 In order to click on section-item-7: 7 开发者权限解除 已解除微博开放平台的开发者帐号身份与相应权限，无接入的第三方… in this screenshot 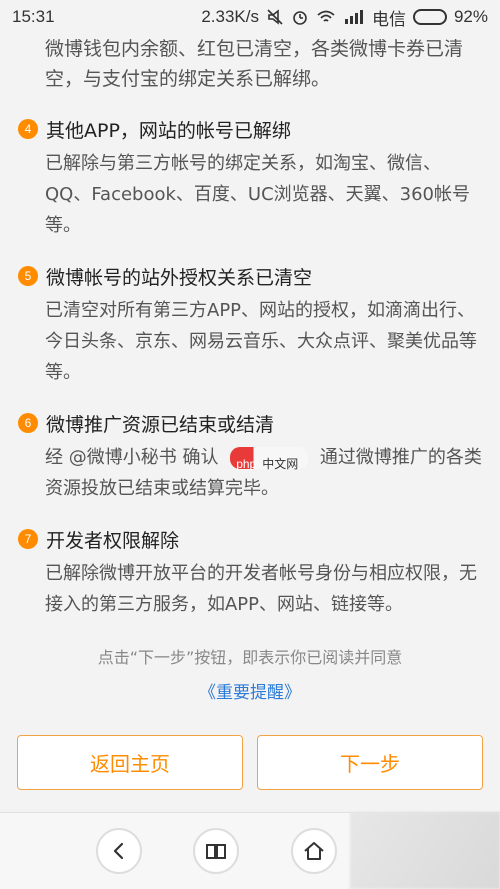, I will do `click(250, 572)`.